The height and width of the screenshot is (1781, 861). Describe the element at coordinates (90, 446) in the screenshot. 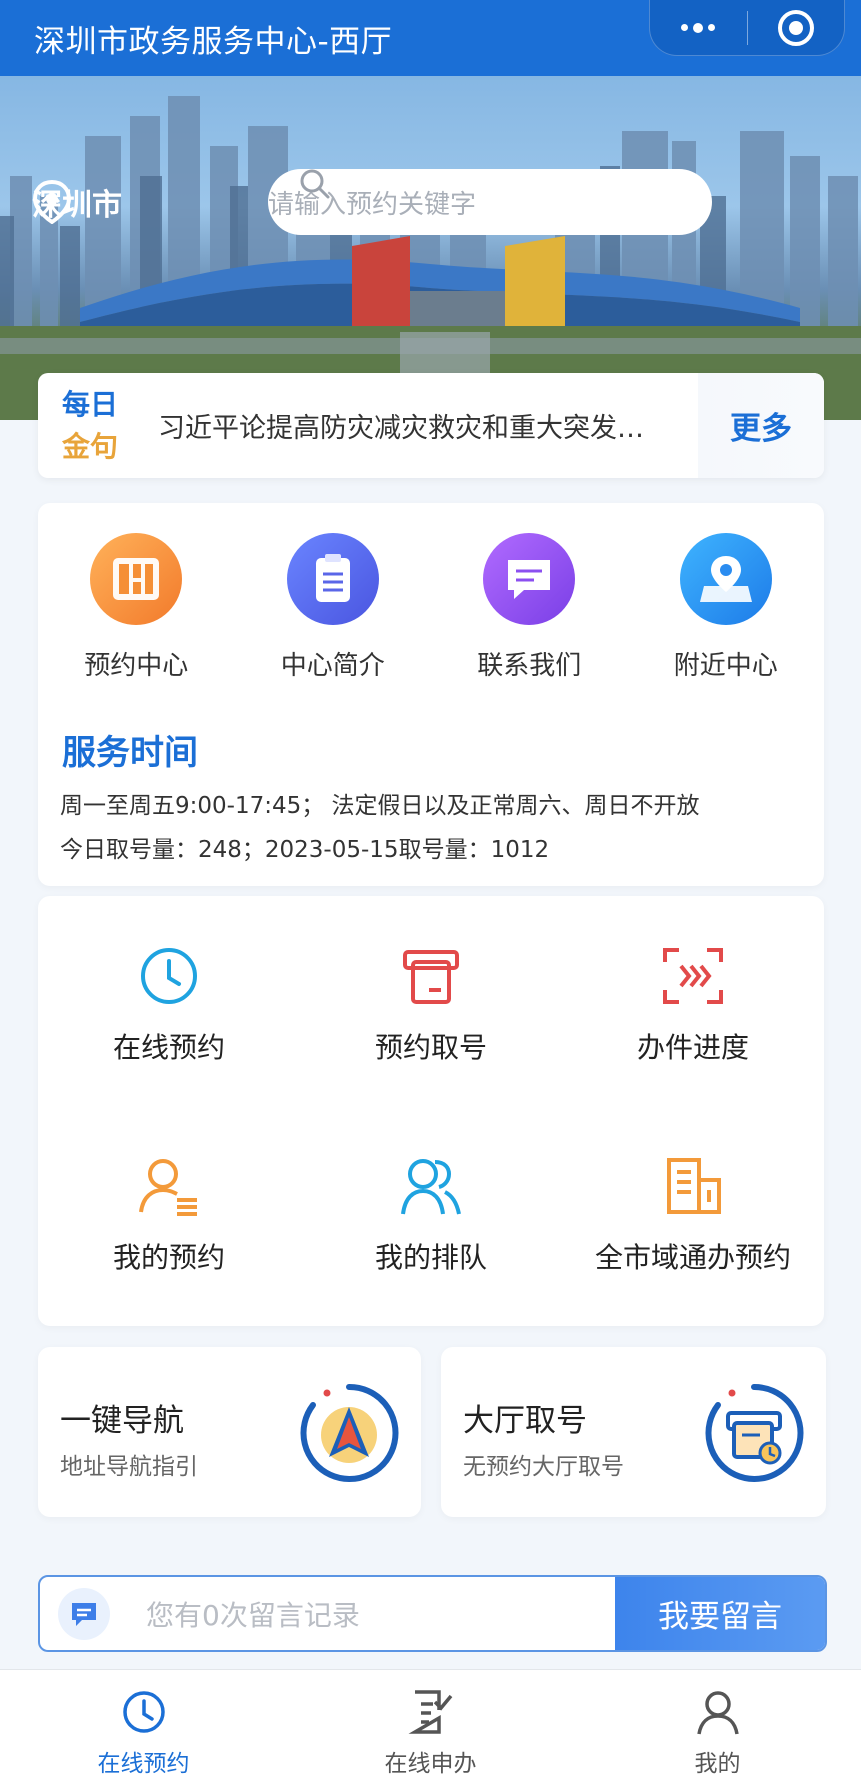

I see `daily-quote-tag-line2: 金句` at that location.